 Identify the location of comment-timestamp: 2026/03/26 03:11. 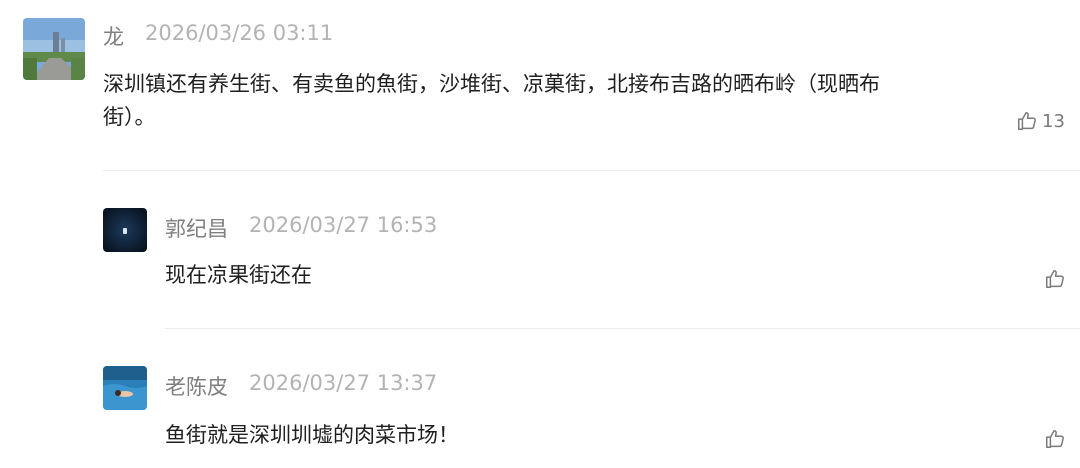
(239, 33).